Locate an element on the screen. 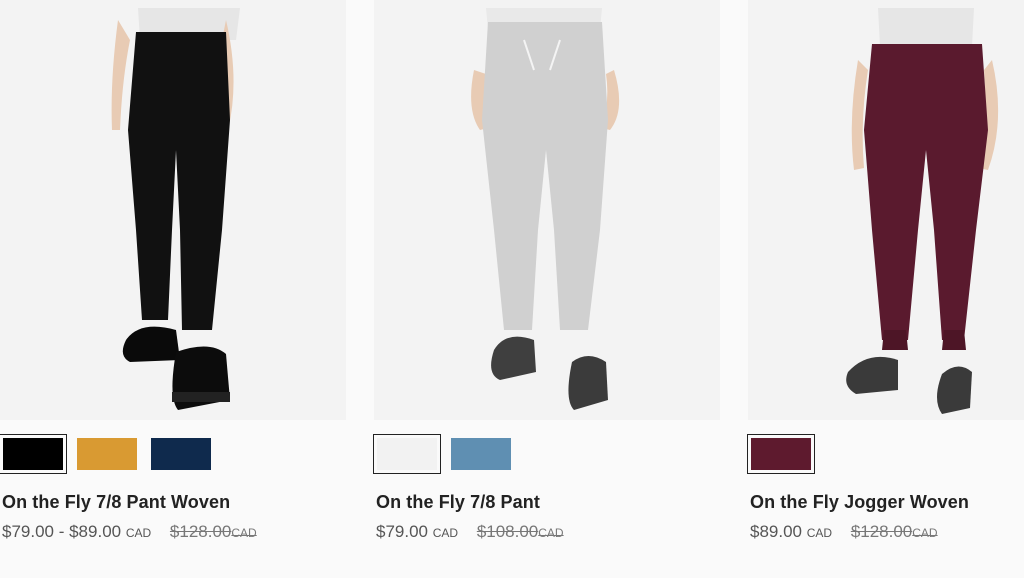 The height and width of the screenshot is (578, 1024). original-price-value: $108.00 is located at coordinates (507, 531).